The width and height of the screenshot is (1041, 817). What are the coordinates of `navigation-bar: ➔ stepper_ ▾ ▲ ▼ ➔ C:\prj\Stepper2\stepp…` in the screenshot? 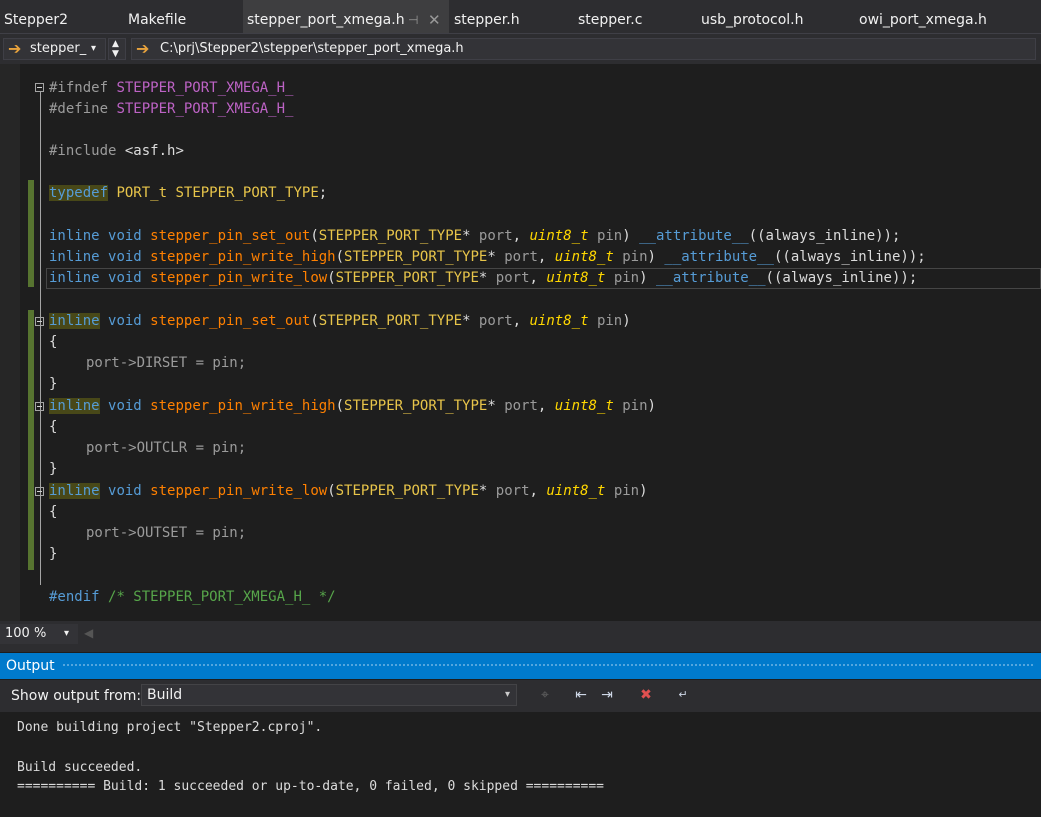 It's located at (520, 48).